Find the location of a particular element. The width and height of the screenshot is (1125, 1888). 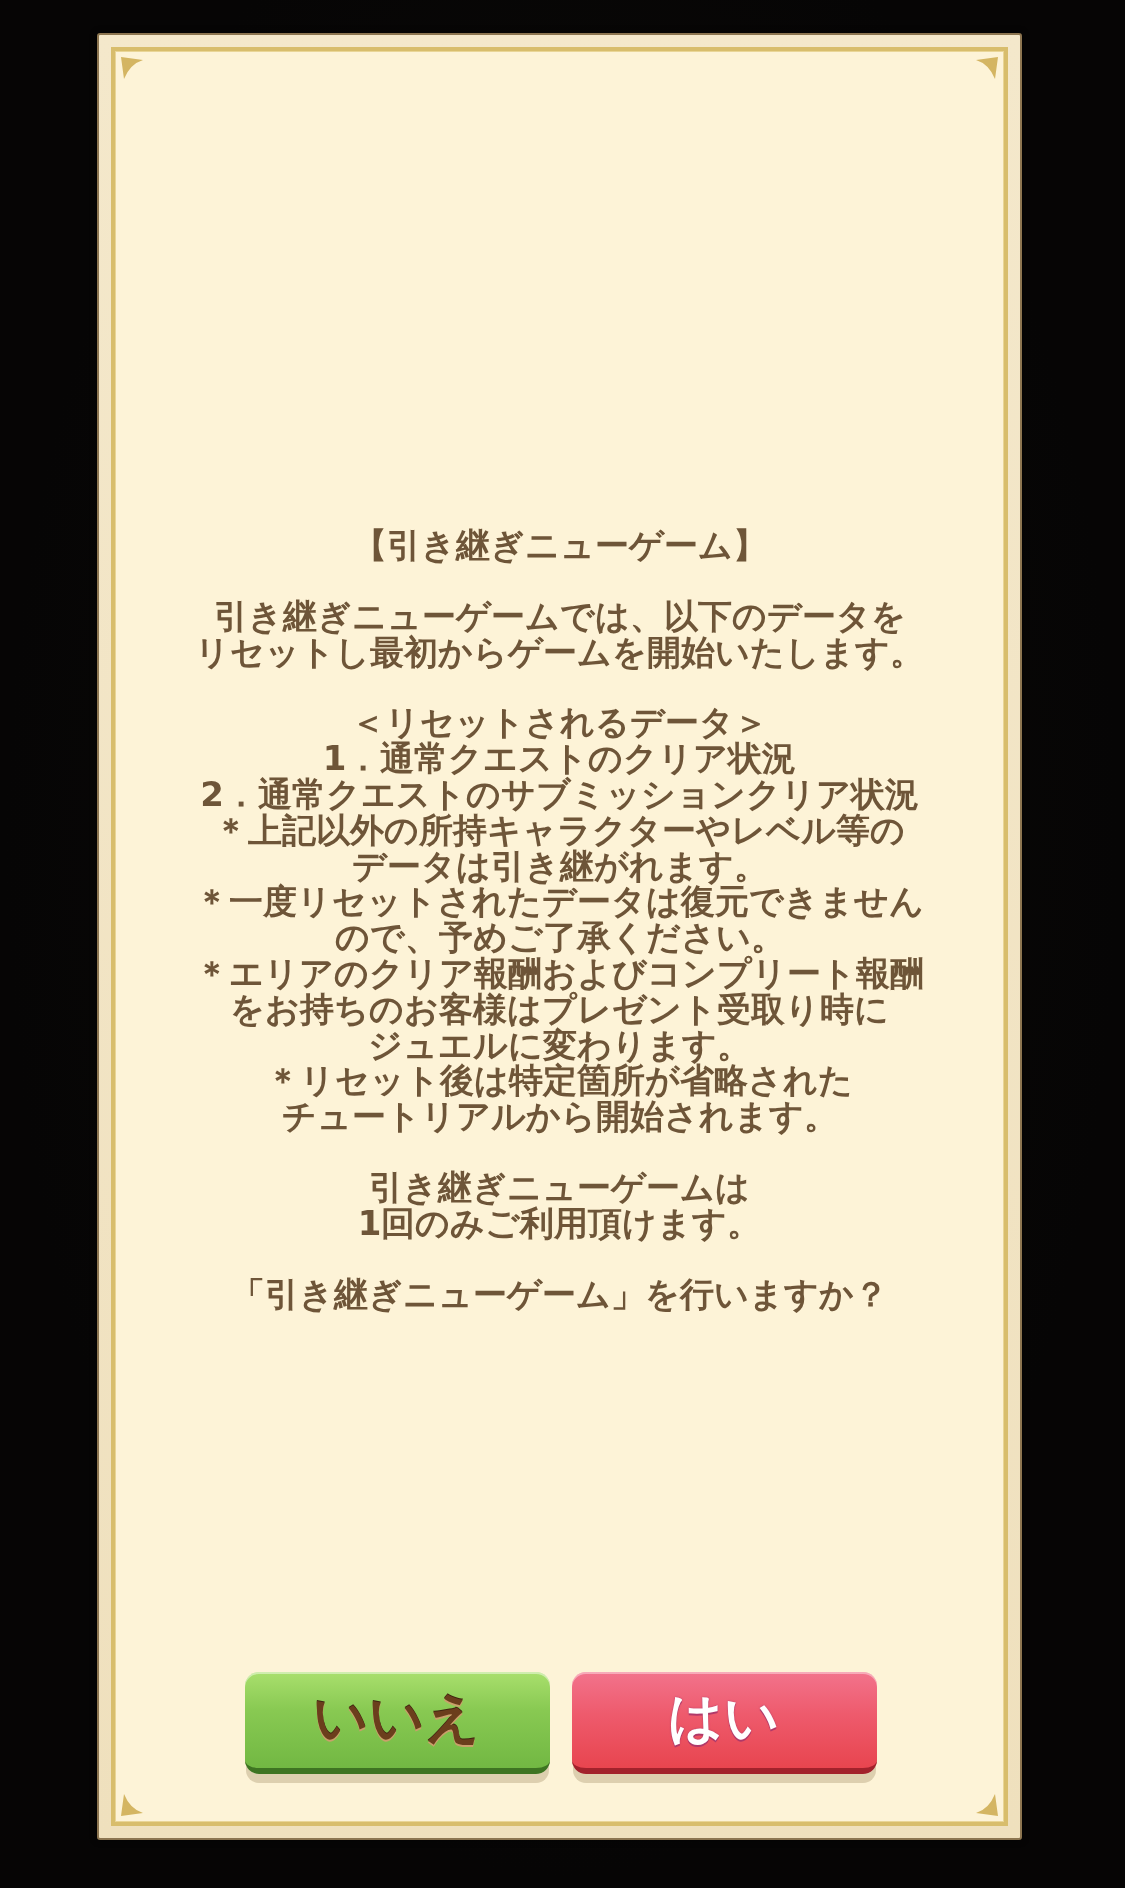

no-button: いいえ is located at coordinates (397, 1723).